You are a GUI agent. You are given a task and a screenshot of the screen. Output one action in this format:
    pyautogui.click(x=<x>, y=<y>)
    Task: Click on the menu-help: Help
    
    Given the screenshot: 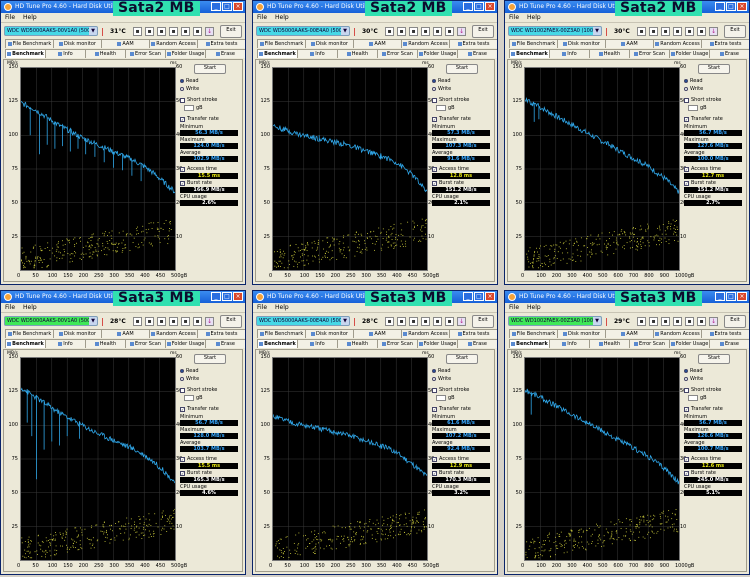 What is the action you would take?
    pyautogui.click(x=282, y=307)
    